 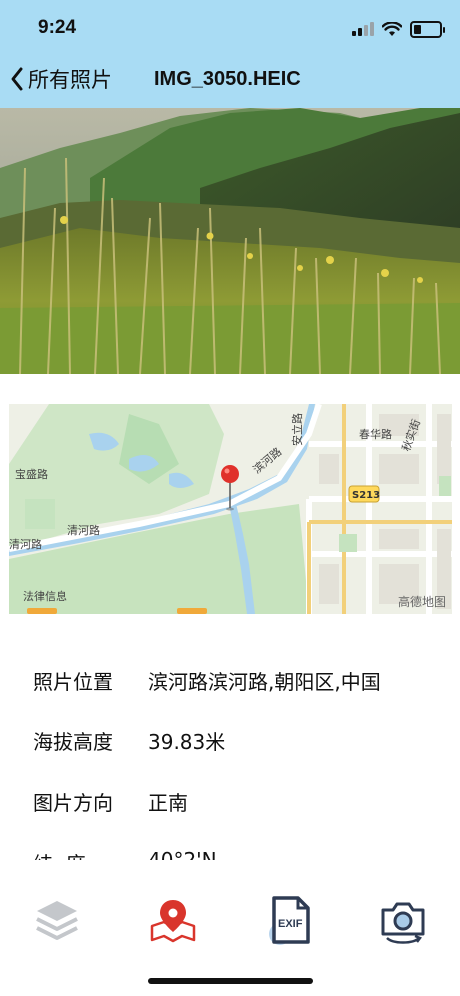 I want to click on info-value: 39.83米, so click(x=187, y=742).